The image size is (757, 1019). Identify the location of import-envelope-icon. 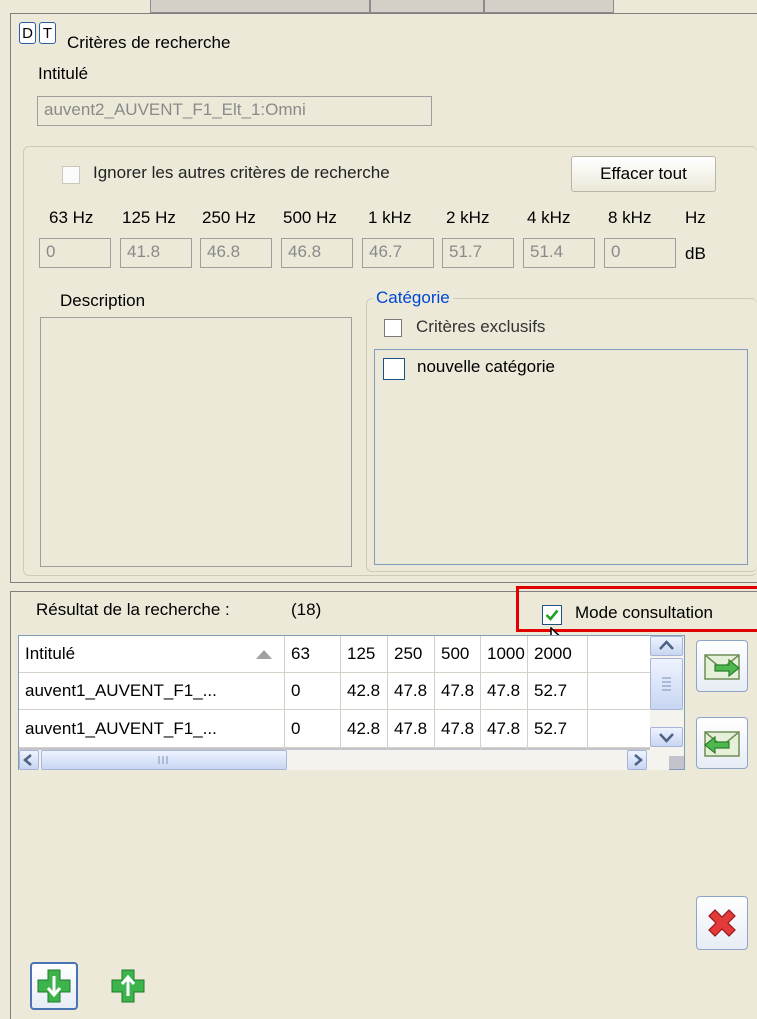
(722, 744).